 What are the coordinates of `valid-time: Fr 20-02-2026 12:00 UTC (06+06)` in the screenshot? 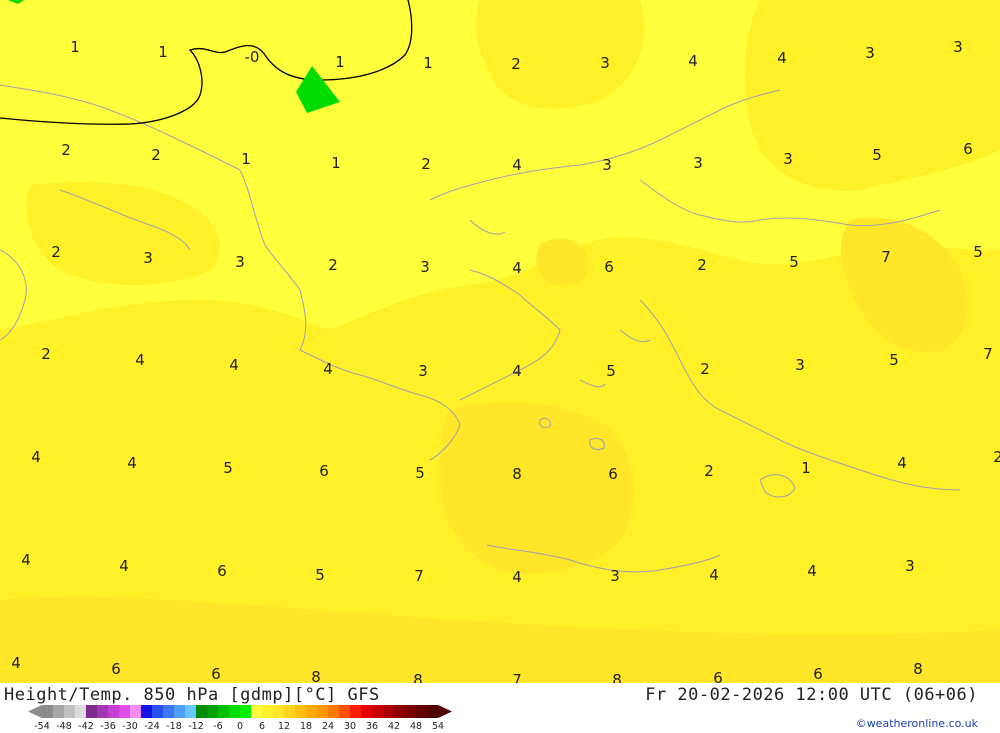 It's located at (811, 695).